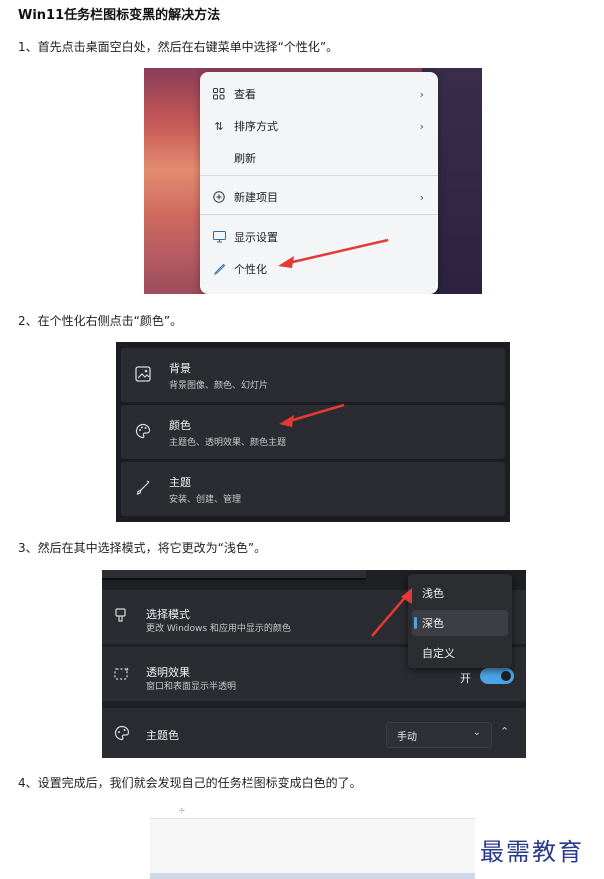 Image resolution: width=604 pixels, height=879 pixels. I want to click on article-title: Win11任务栏图标变黑的解决方法, so click(119, 15).